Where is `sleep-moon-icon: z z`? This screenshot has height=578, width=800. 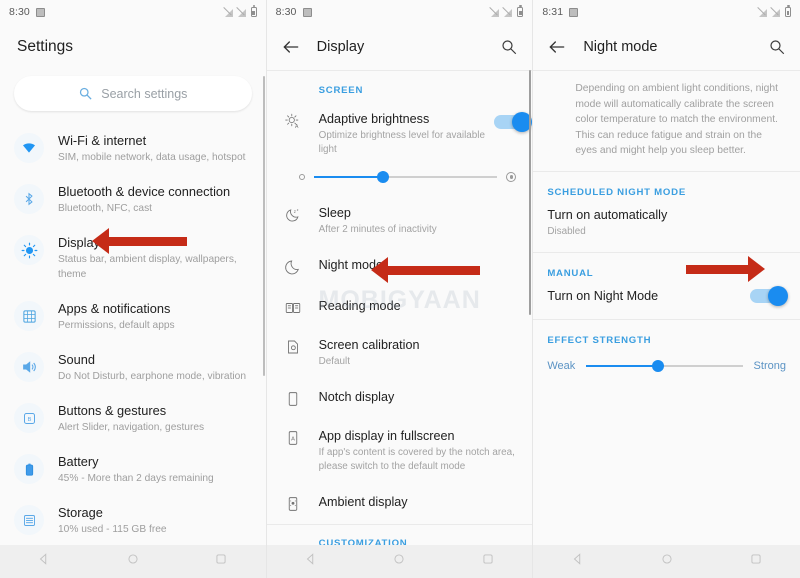
sleep-moon-icon: z z is located at coordinates (293, 214).